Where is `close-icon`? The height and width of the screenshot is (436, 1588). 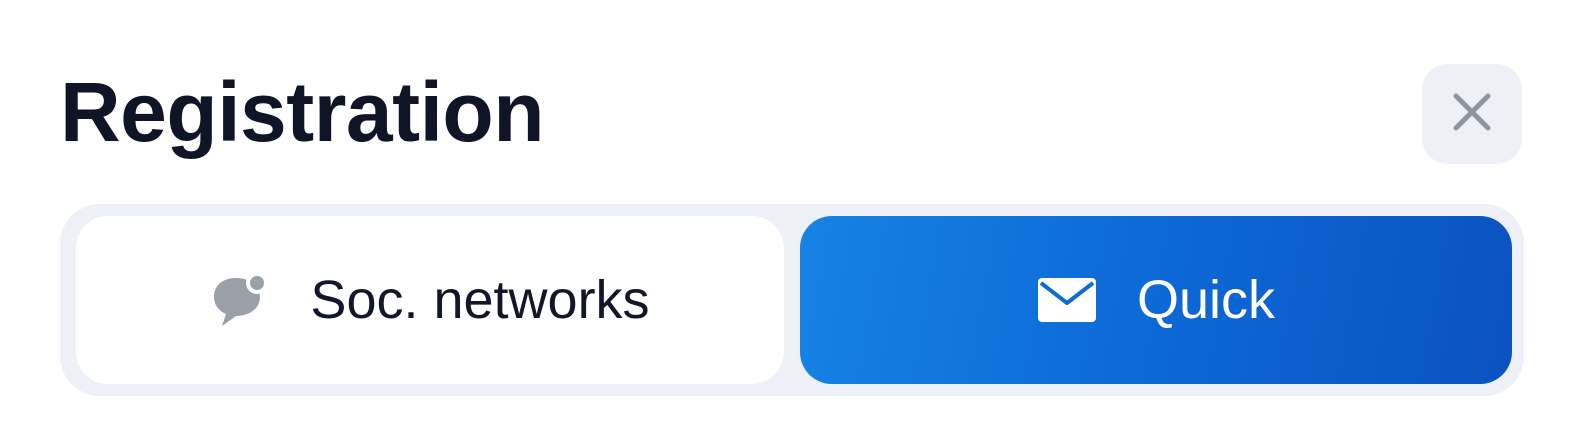 close-icon is located at coordinates (1472, 114).